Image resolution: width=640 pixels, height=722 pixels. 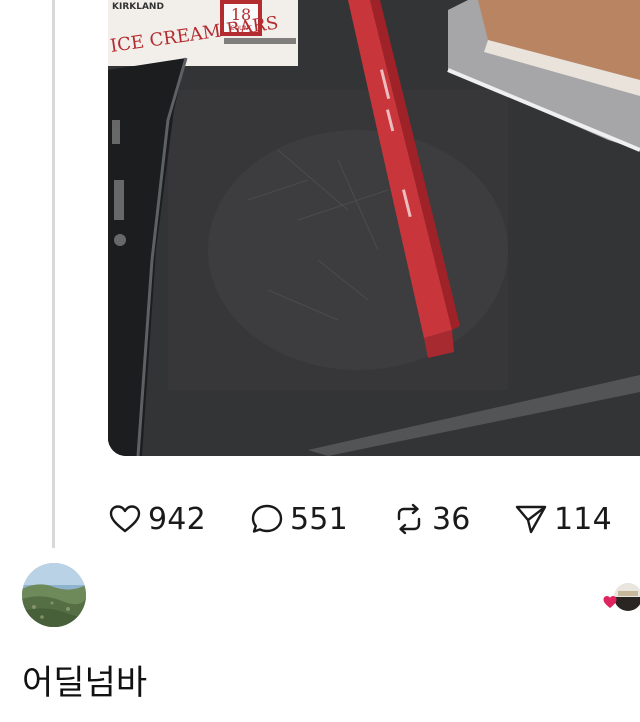 I want to click on author-avatar-small, so click(x=627, y=597).